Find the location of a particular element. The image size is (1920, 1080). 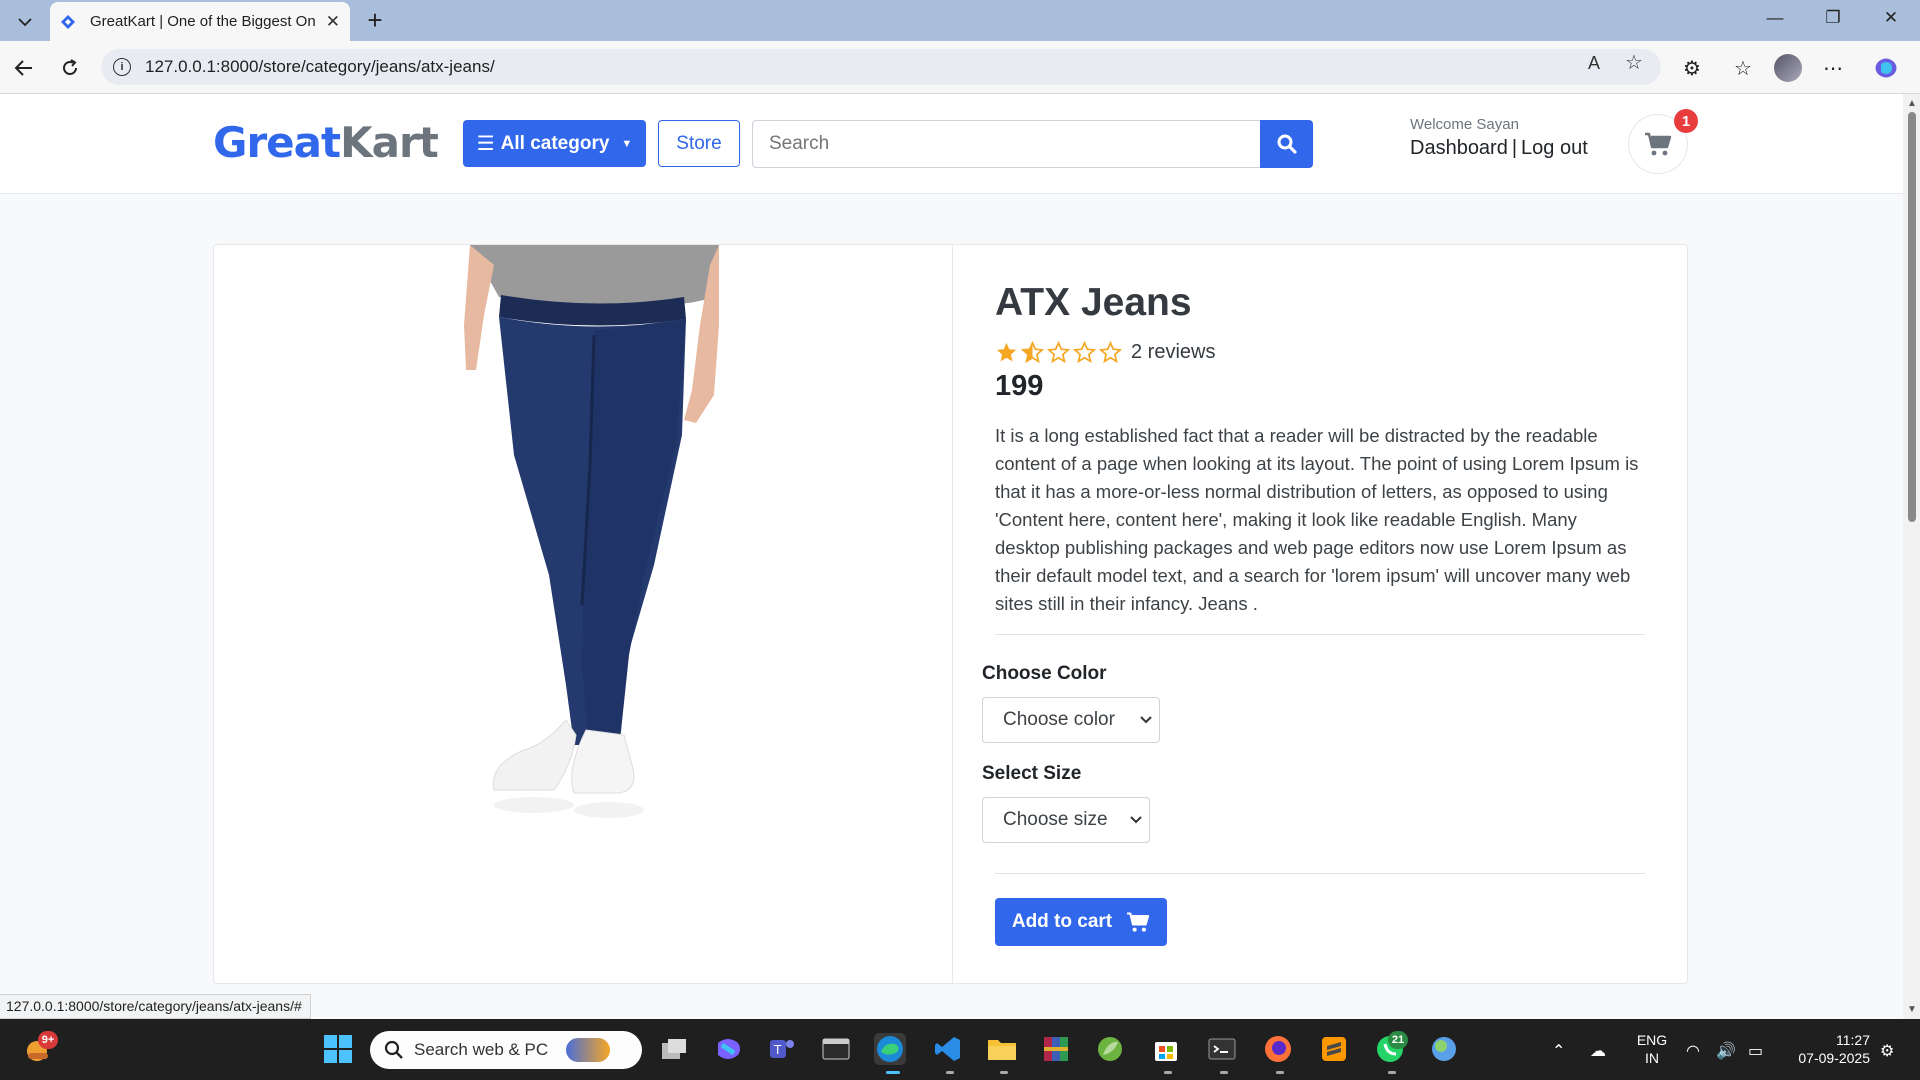

size-select: Choose size is located at coordinates (1066, 820).